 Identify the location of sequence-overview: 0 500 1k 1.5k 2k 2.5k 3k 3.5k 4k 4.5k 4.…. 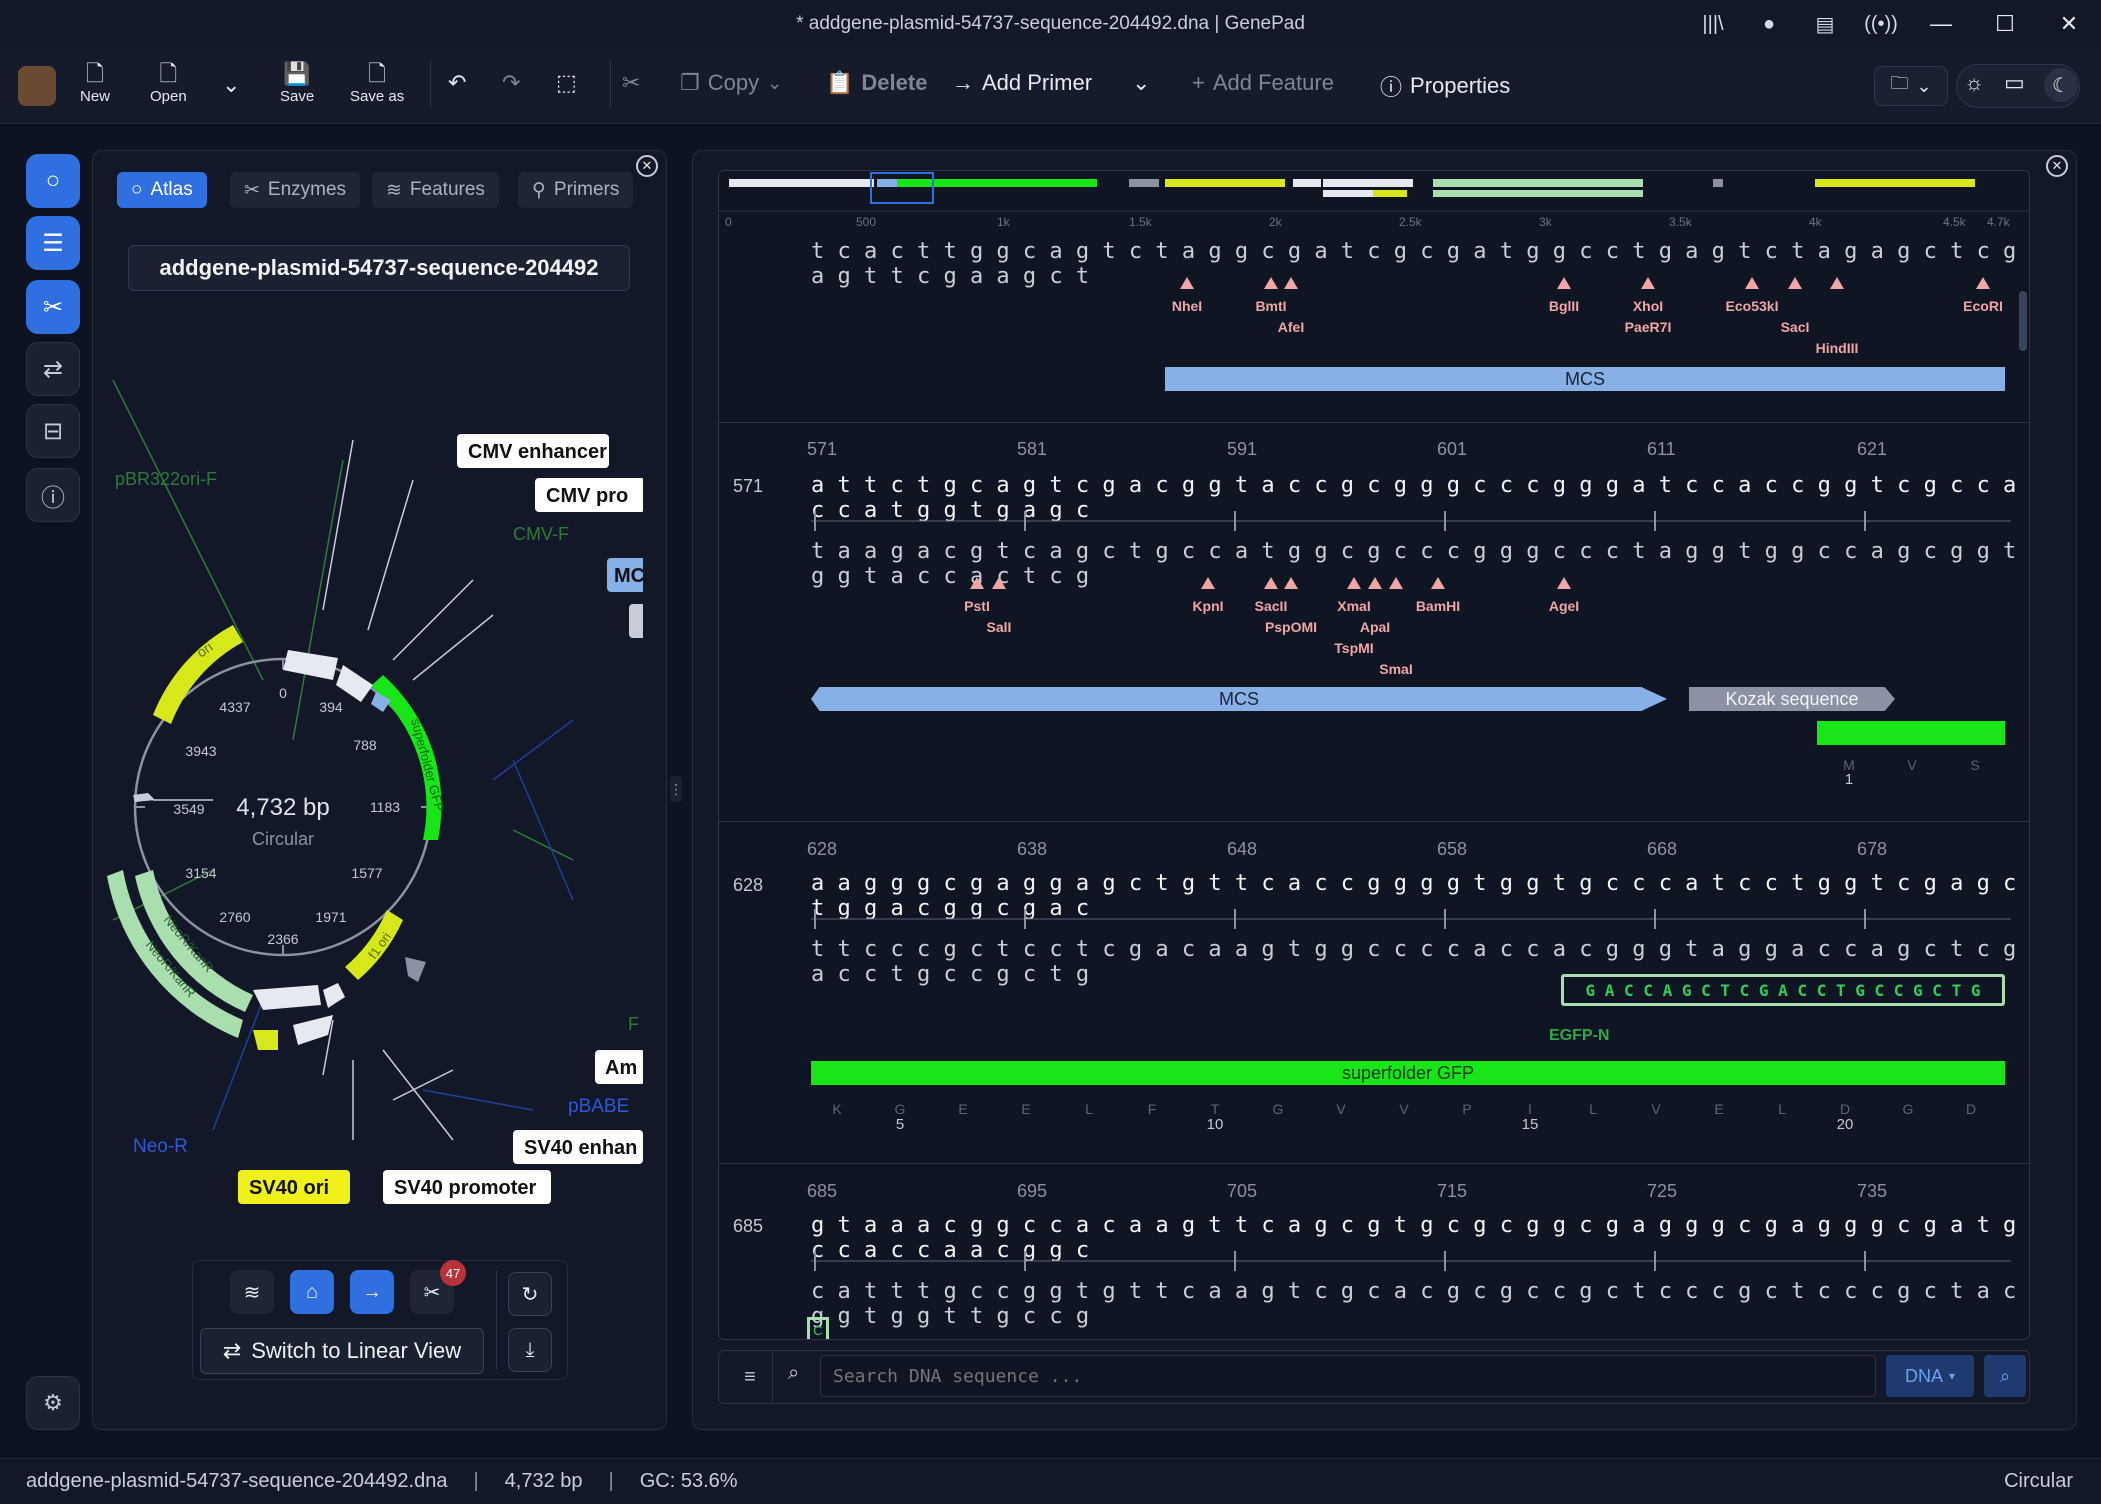
(1374, 201).